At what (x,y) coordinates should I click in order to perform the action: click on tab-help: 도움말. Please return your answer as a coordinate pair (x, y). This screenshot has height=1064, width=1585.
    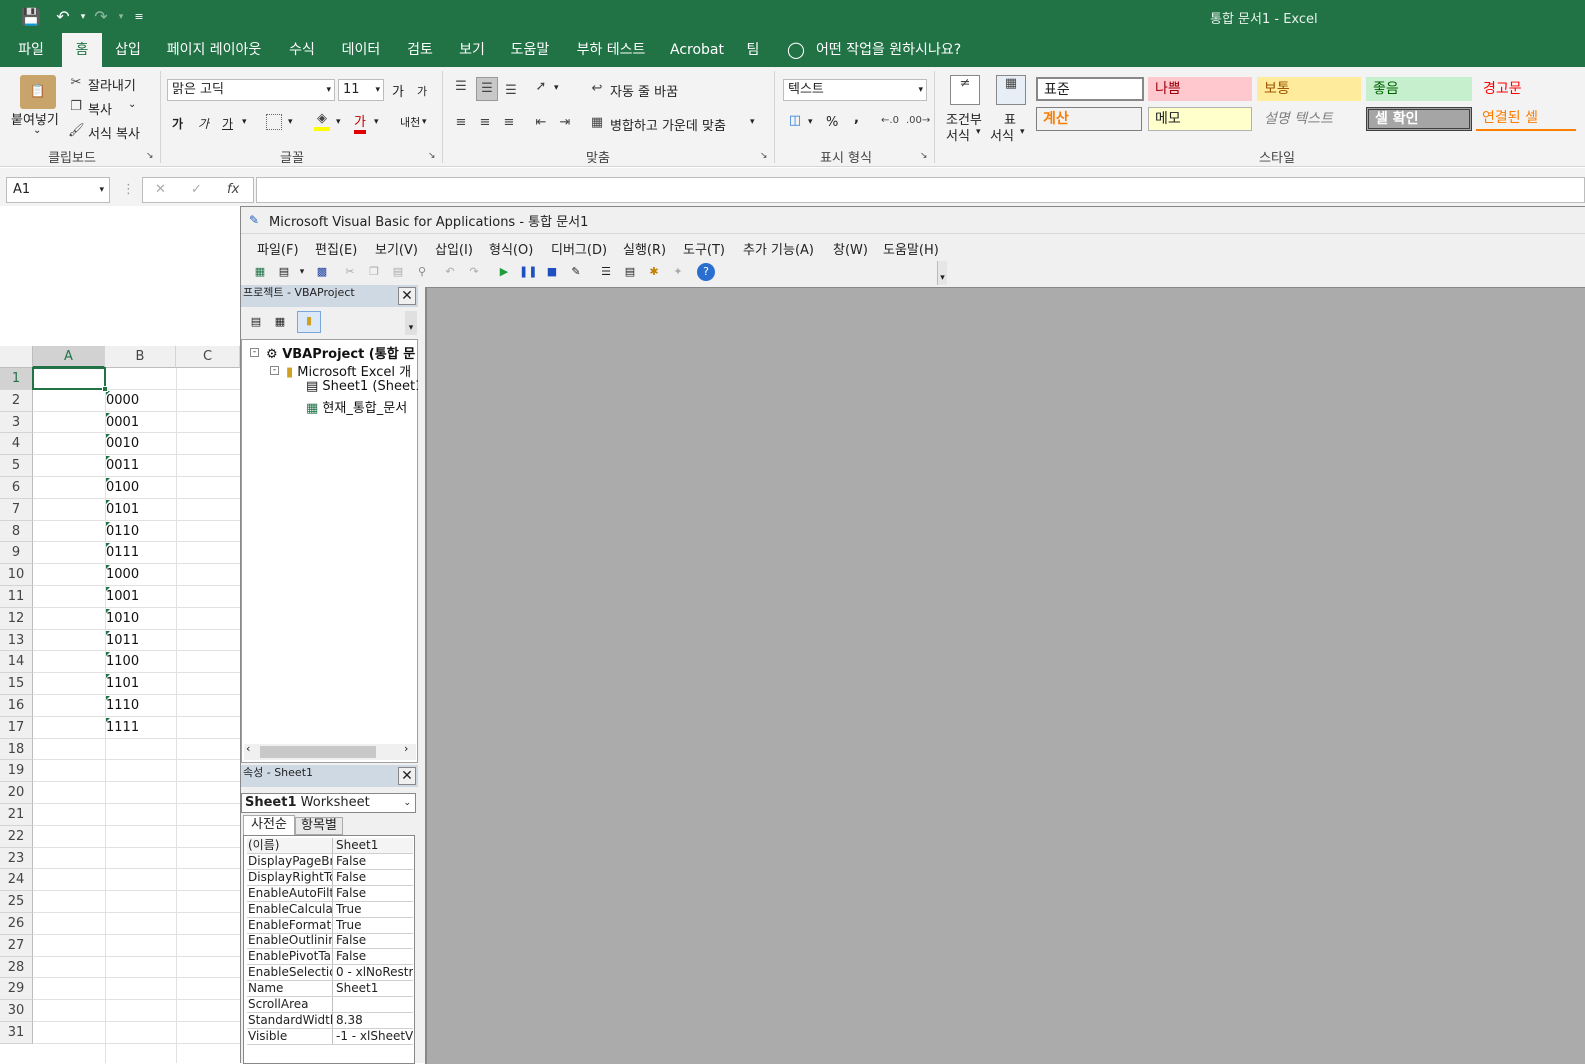
    Looking at the image, I should click on (530, 50).